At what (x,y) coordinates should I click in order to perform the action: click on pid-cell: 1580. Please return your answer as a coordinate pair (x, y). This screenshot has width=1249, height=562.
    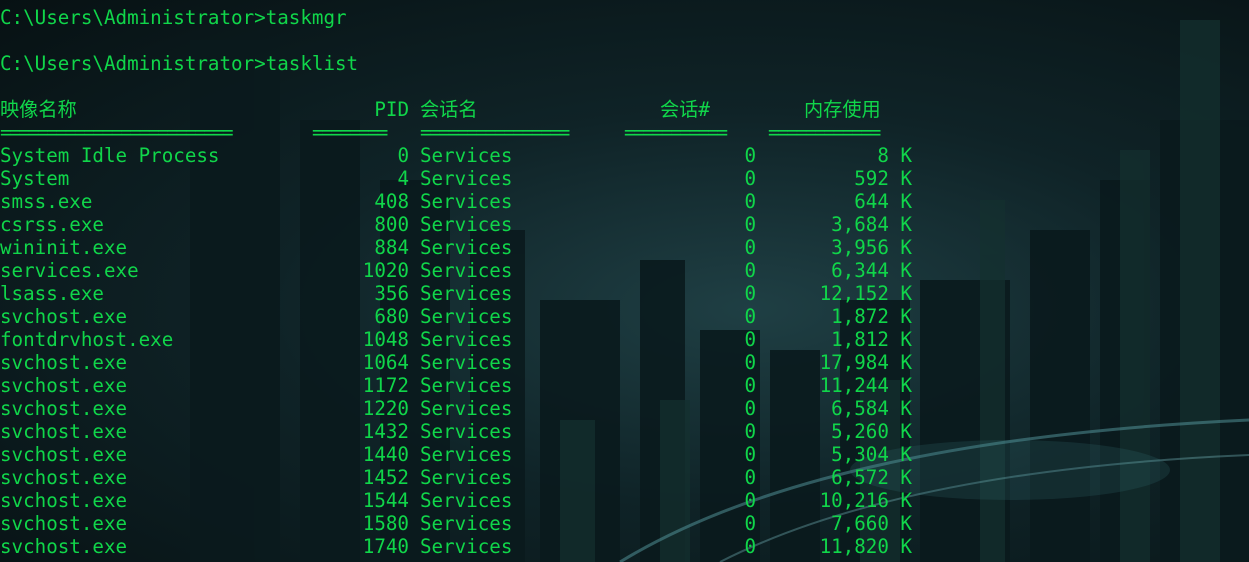
    Looking at the image, I should click on (385, 523).